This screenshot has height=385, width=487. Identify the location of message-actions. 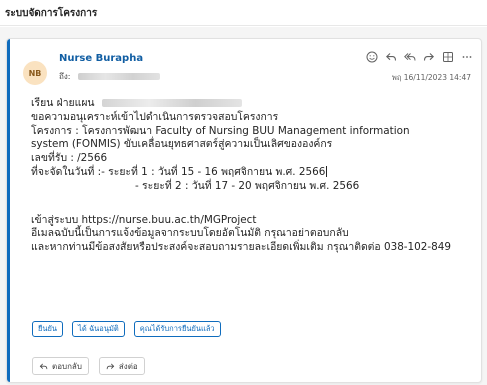
(419, 57).